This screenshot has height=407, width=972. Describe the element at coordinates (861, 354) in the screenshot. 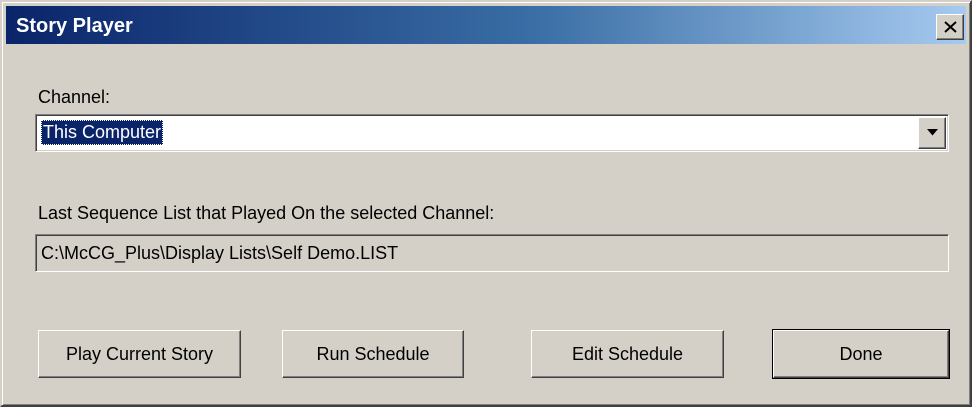

I see `done-button: Done` at that location.